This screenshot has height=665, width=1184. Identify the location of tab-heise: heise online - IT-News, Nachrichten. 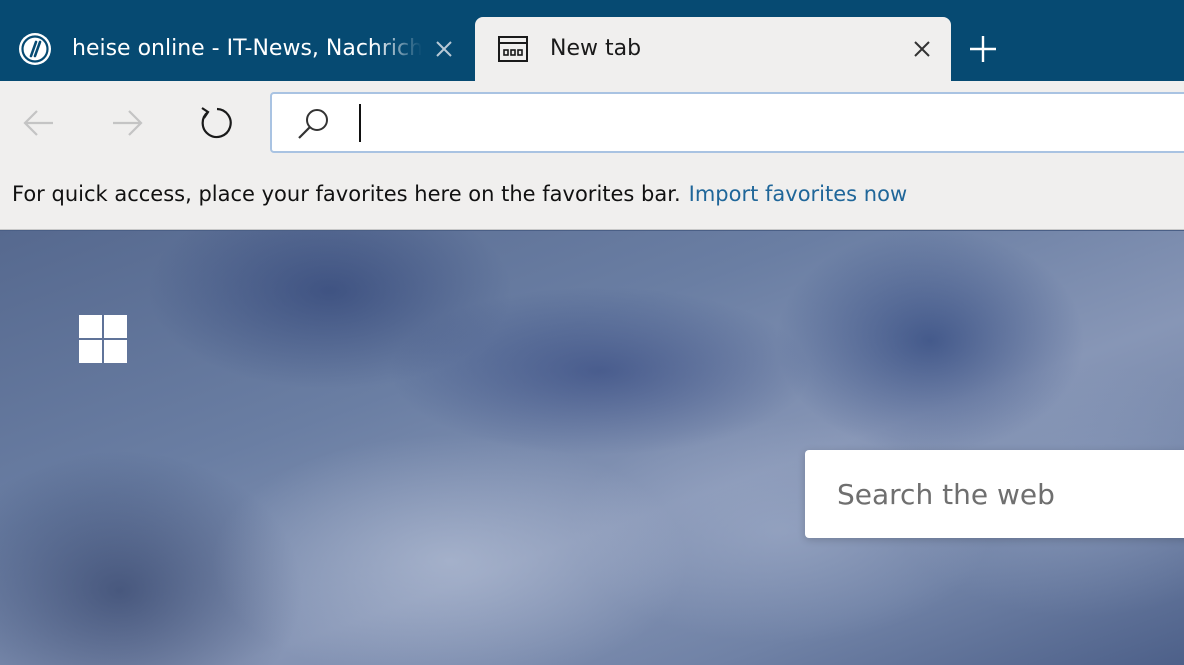
(235, 49).